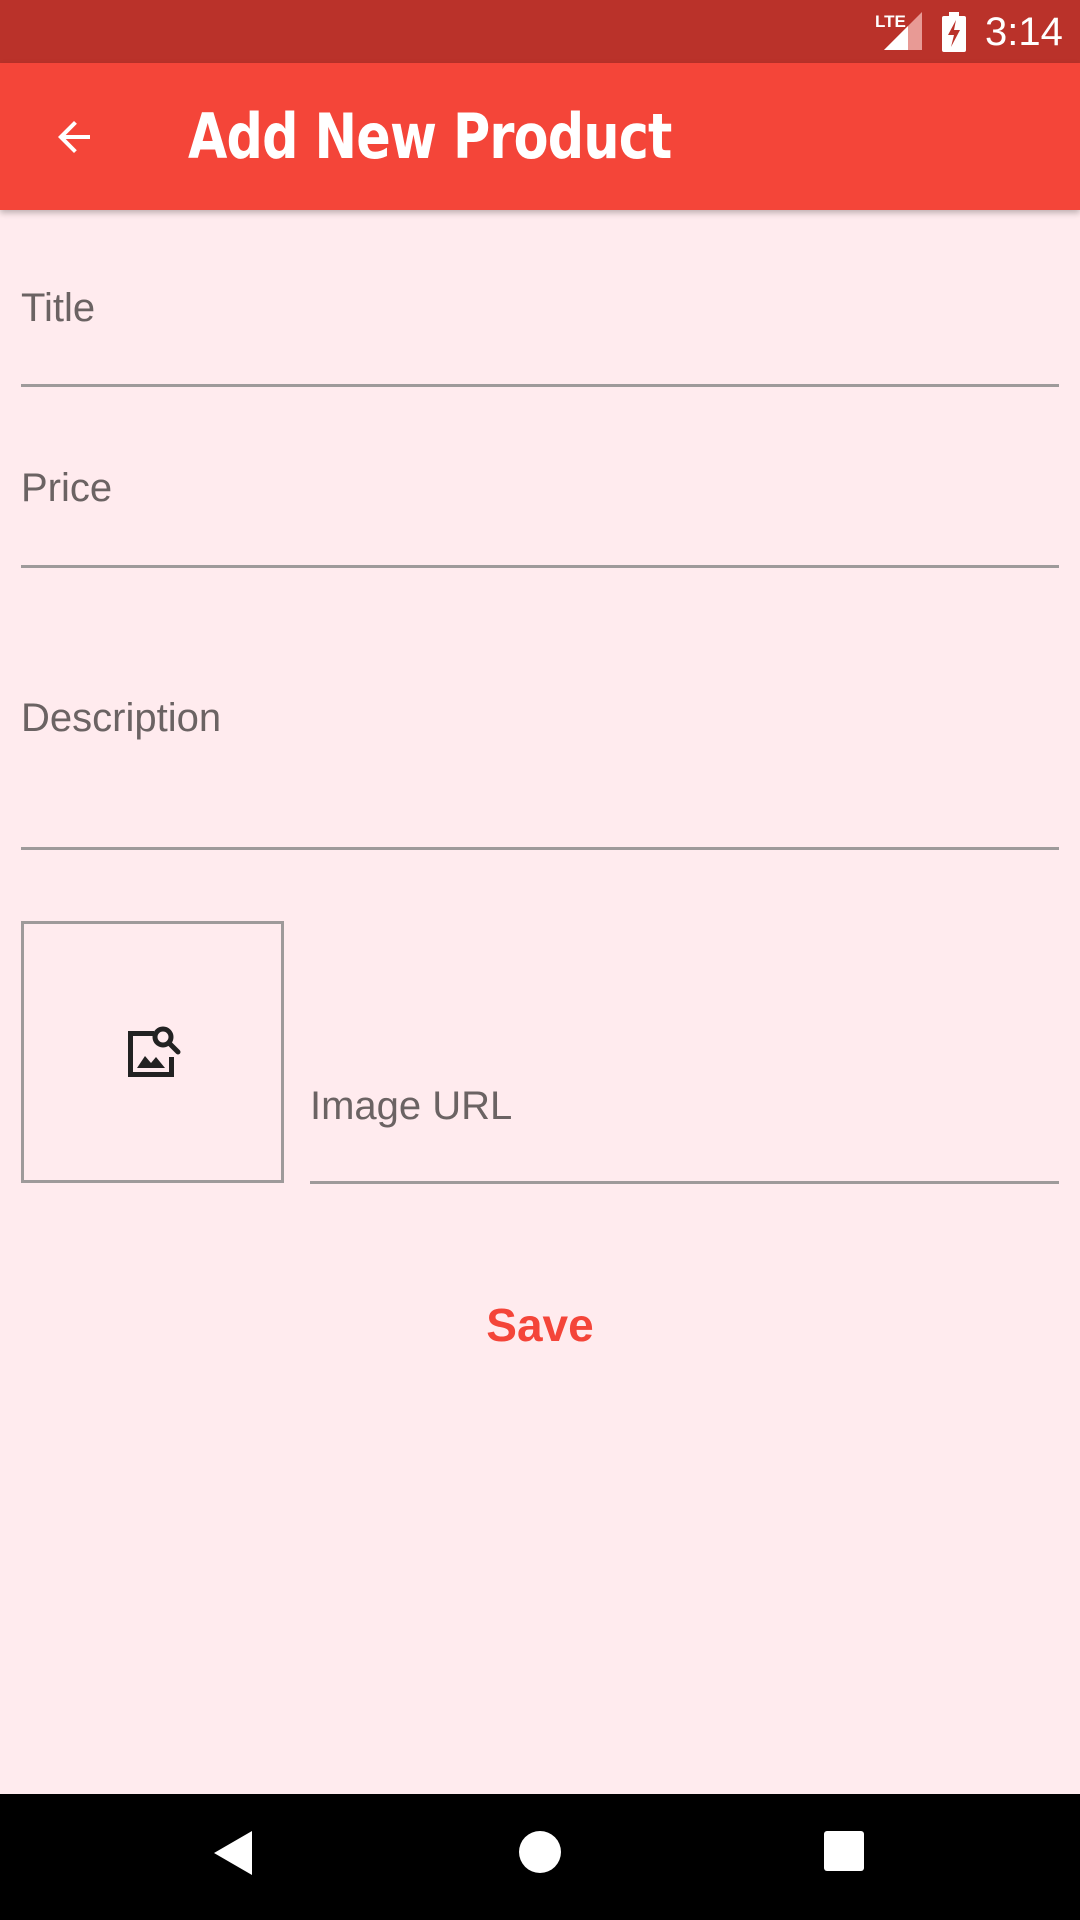 This screenshot has height=1920, width=1080. I want to click on image-search-icon, so click(153, 1051).